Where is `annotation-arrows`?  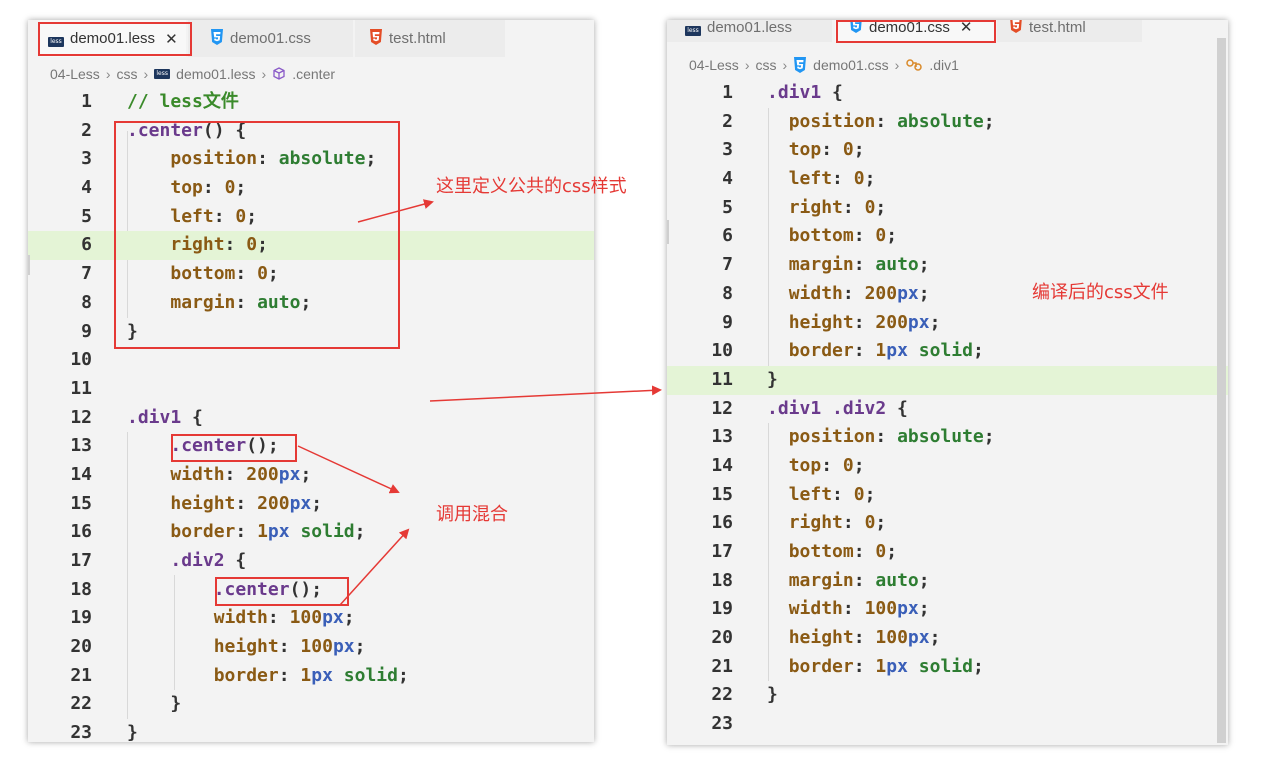
annotation-arrows is located at coordinates (479, 402).